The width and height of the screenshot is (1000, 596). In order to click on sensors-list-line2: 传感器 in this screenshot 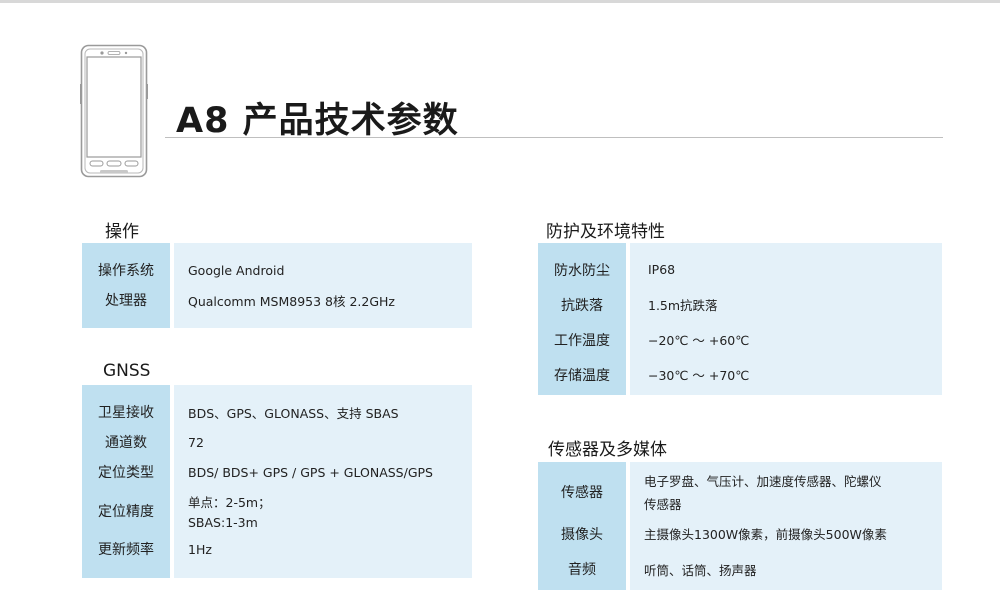, I will do `click(663, 504)`.